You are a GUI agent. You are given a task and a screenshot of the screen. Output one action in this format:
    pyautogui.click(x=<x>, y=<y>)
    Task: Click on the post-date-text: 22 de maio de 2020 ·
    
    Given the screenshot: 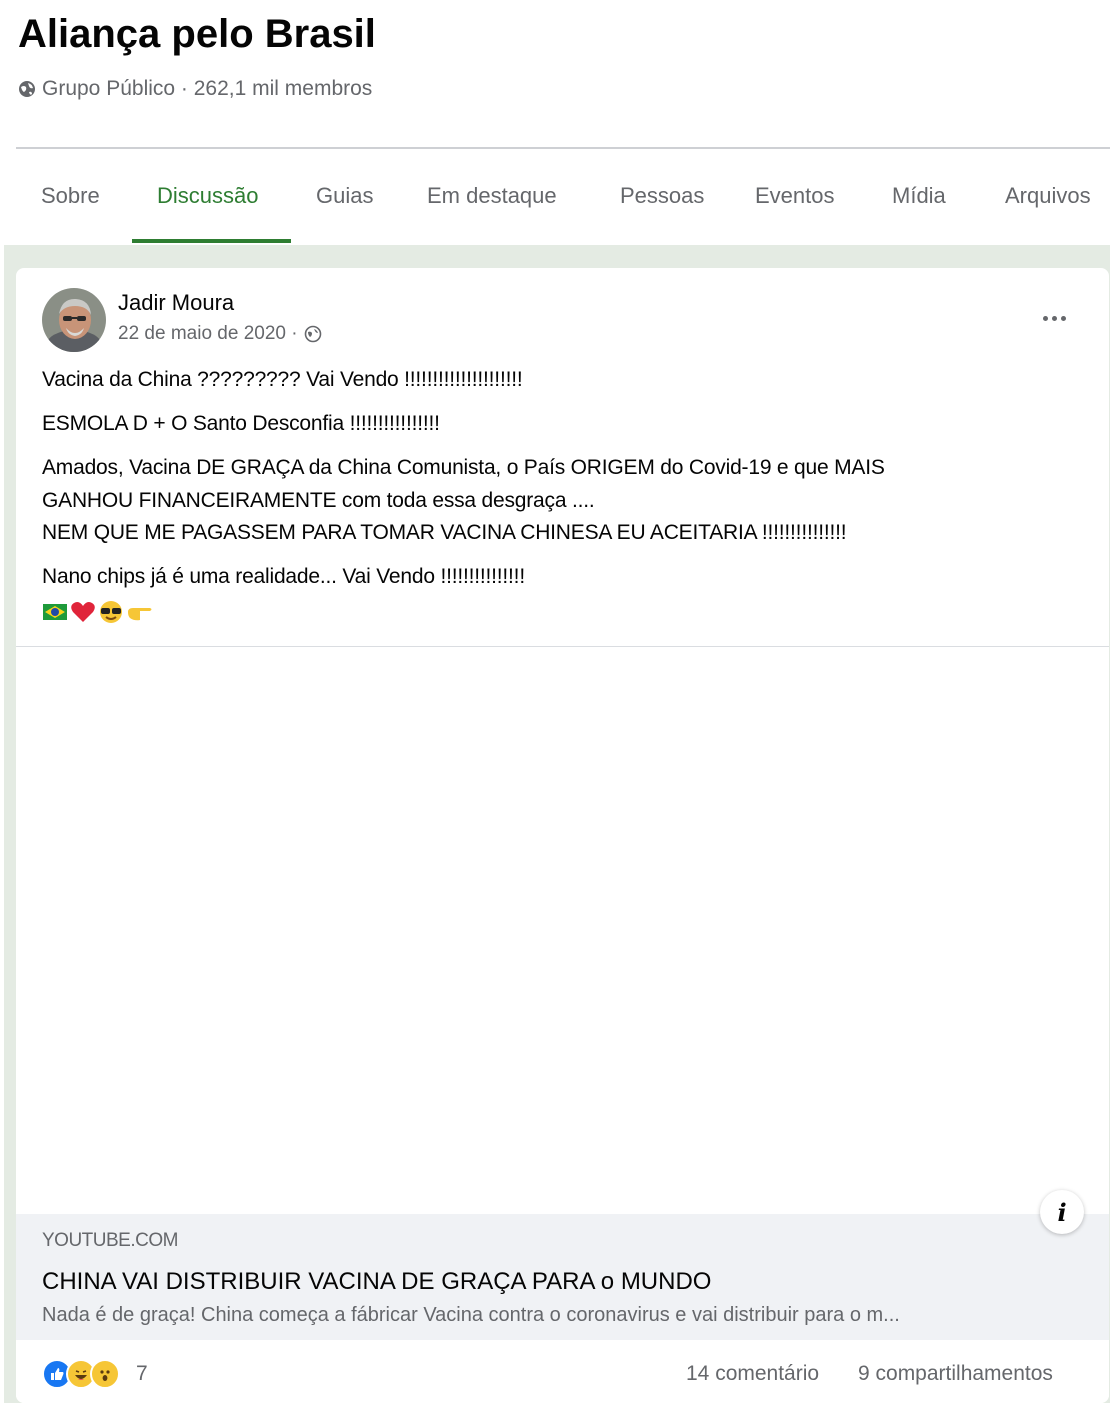 What is the action you would take?
    pyautogui.click(x=208, y=333)
    